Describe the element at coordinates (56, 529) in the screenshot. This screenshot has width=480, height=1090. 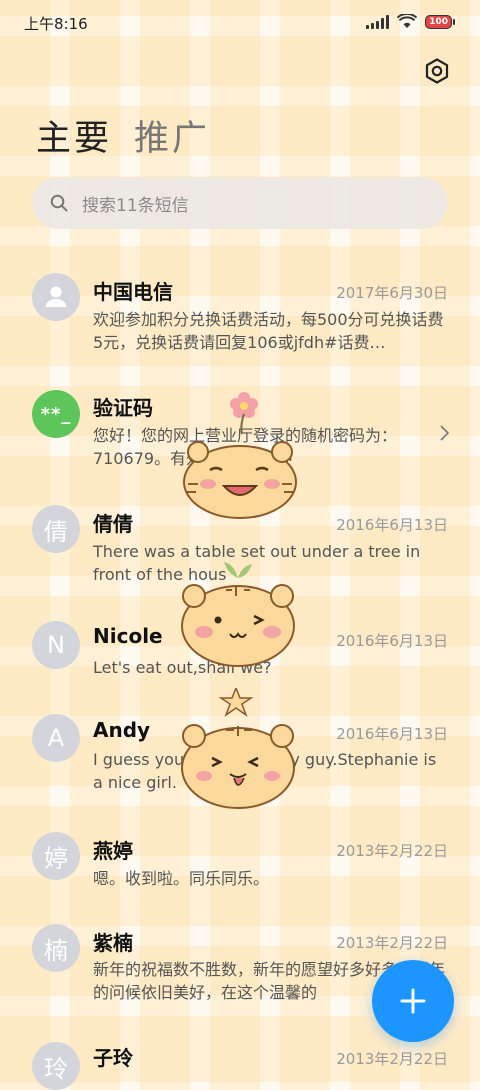
I see `avatar: 倩` at that location.